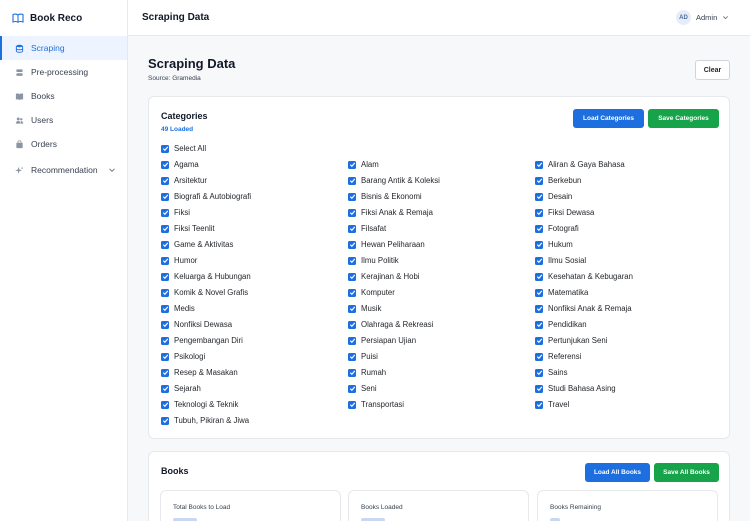  Describe the element at coordinates (683, 17) in the screenshot. I see `avatar: AD` at that location.